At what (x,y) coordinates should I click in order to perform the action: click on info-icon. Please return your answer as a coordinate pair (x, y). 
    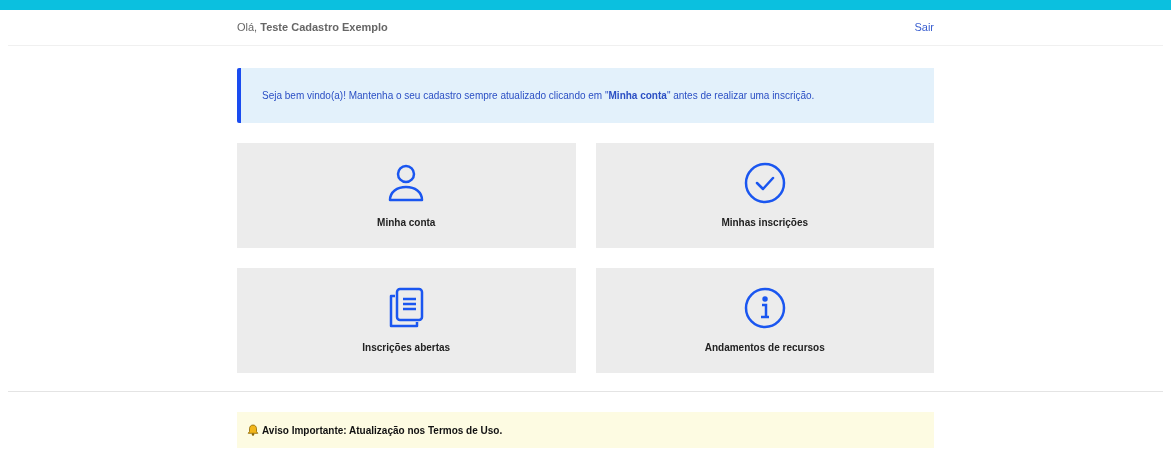
    Looking at the image, I should click on (764, 308).